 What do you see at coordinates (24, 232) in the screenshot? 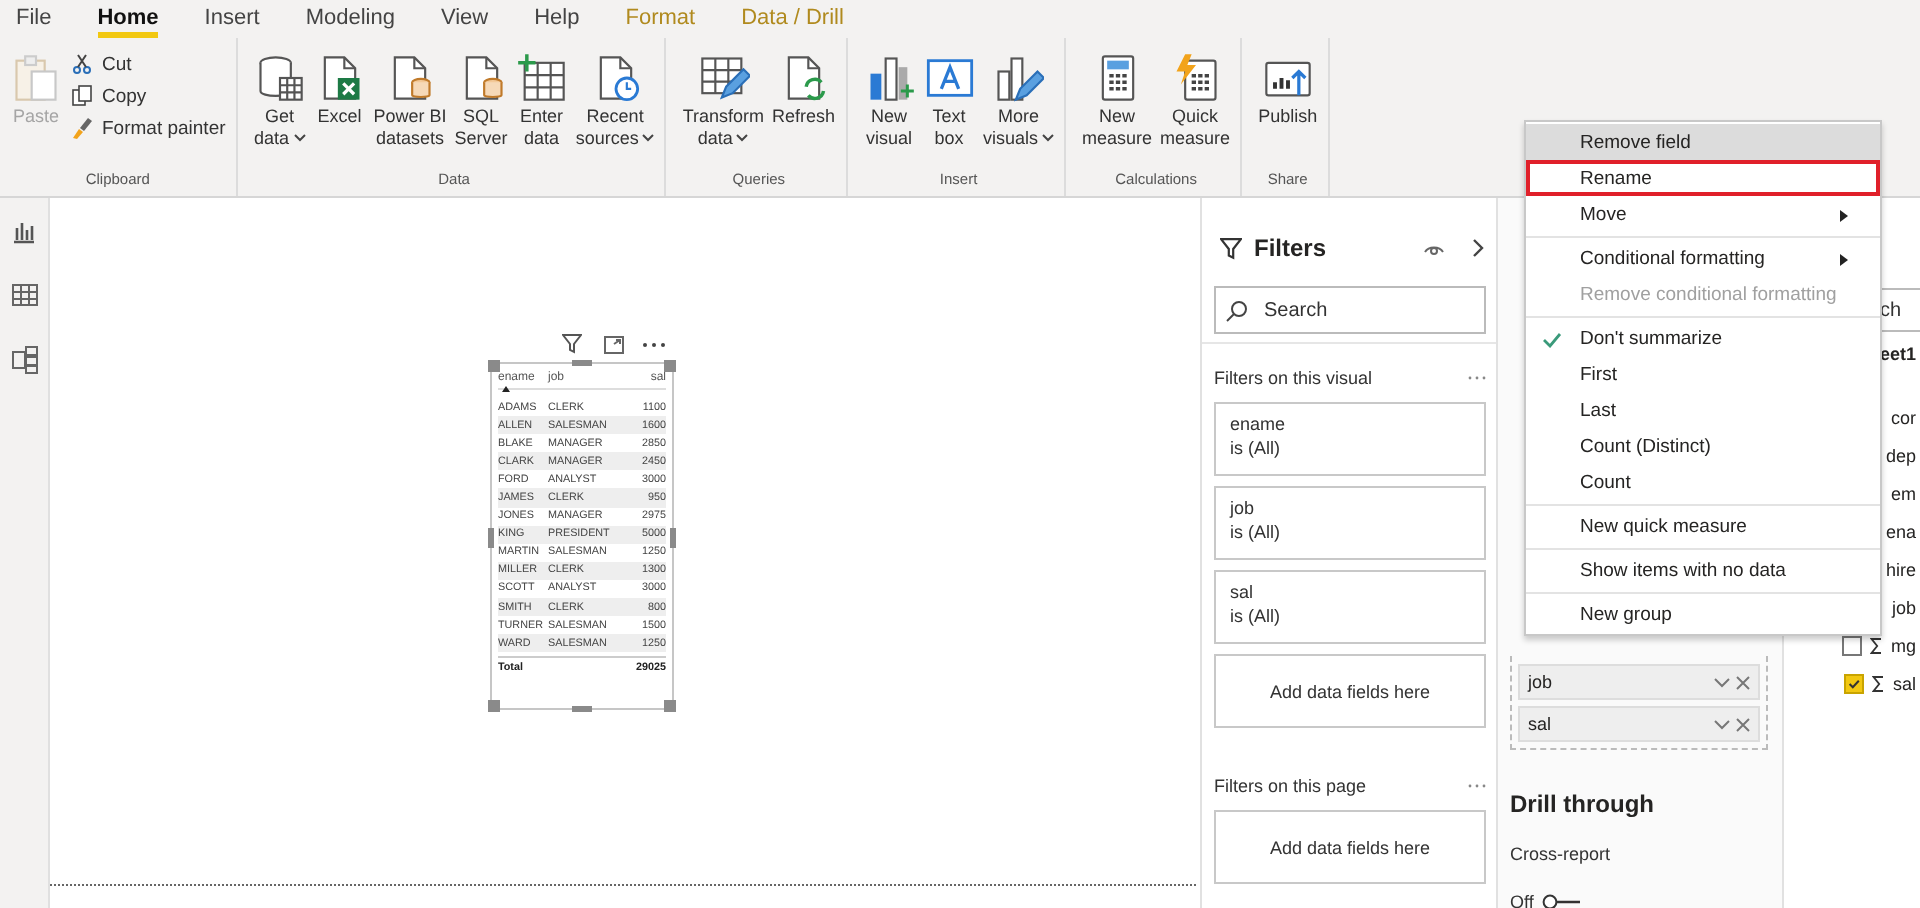
I see `bar-chart-icon` at bounding box center [24, 232].